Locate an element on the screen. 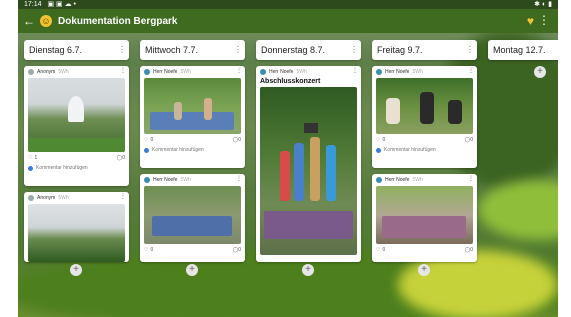 The height and width of the screenshot is (317, 571). reaction-row: ♡ 0 ◯0 is located at coordinates (424, 249).